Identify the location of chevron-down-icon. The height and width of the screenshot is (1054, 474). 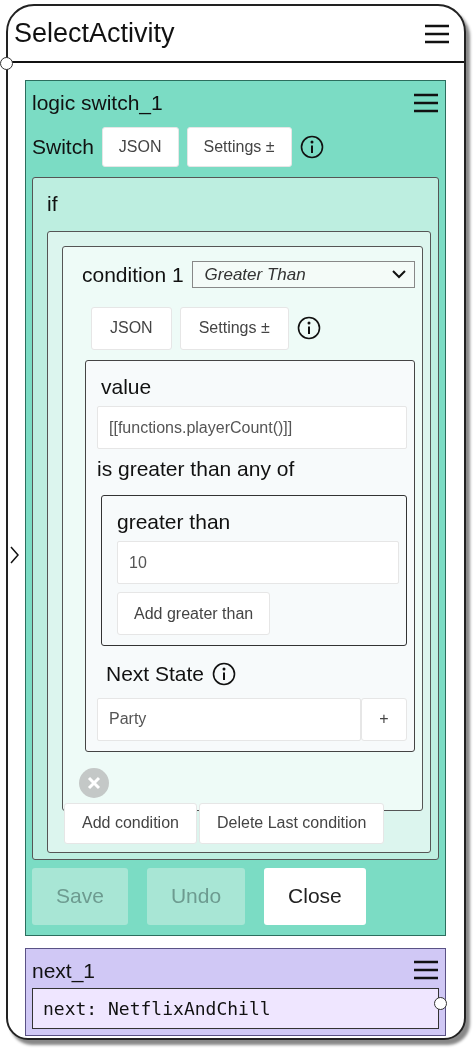
(399, 275).